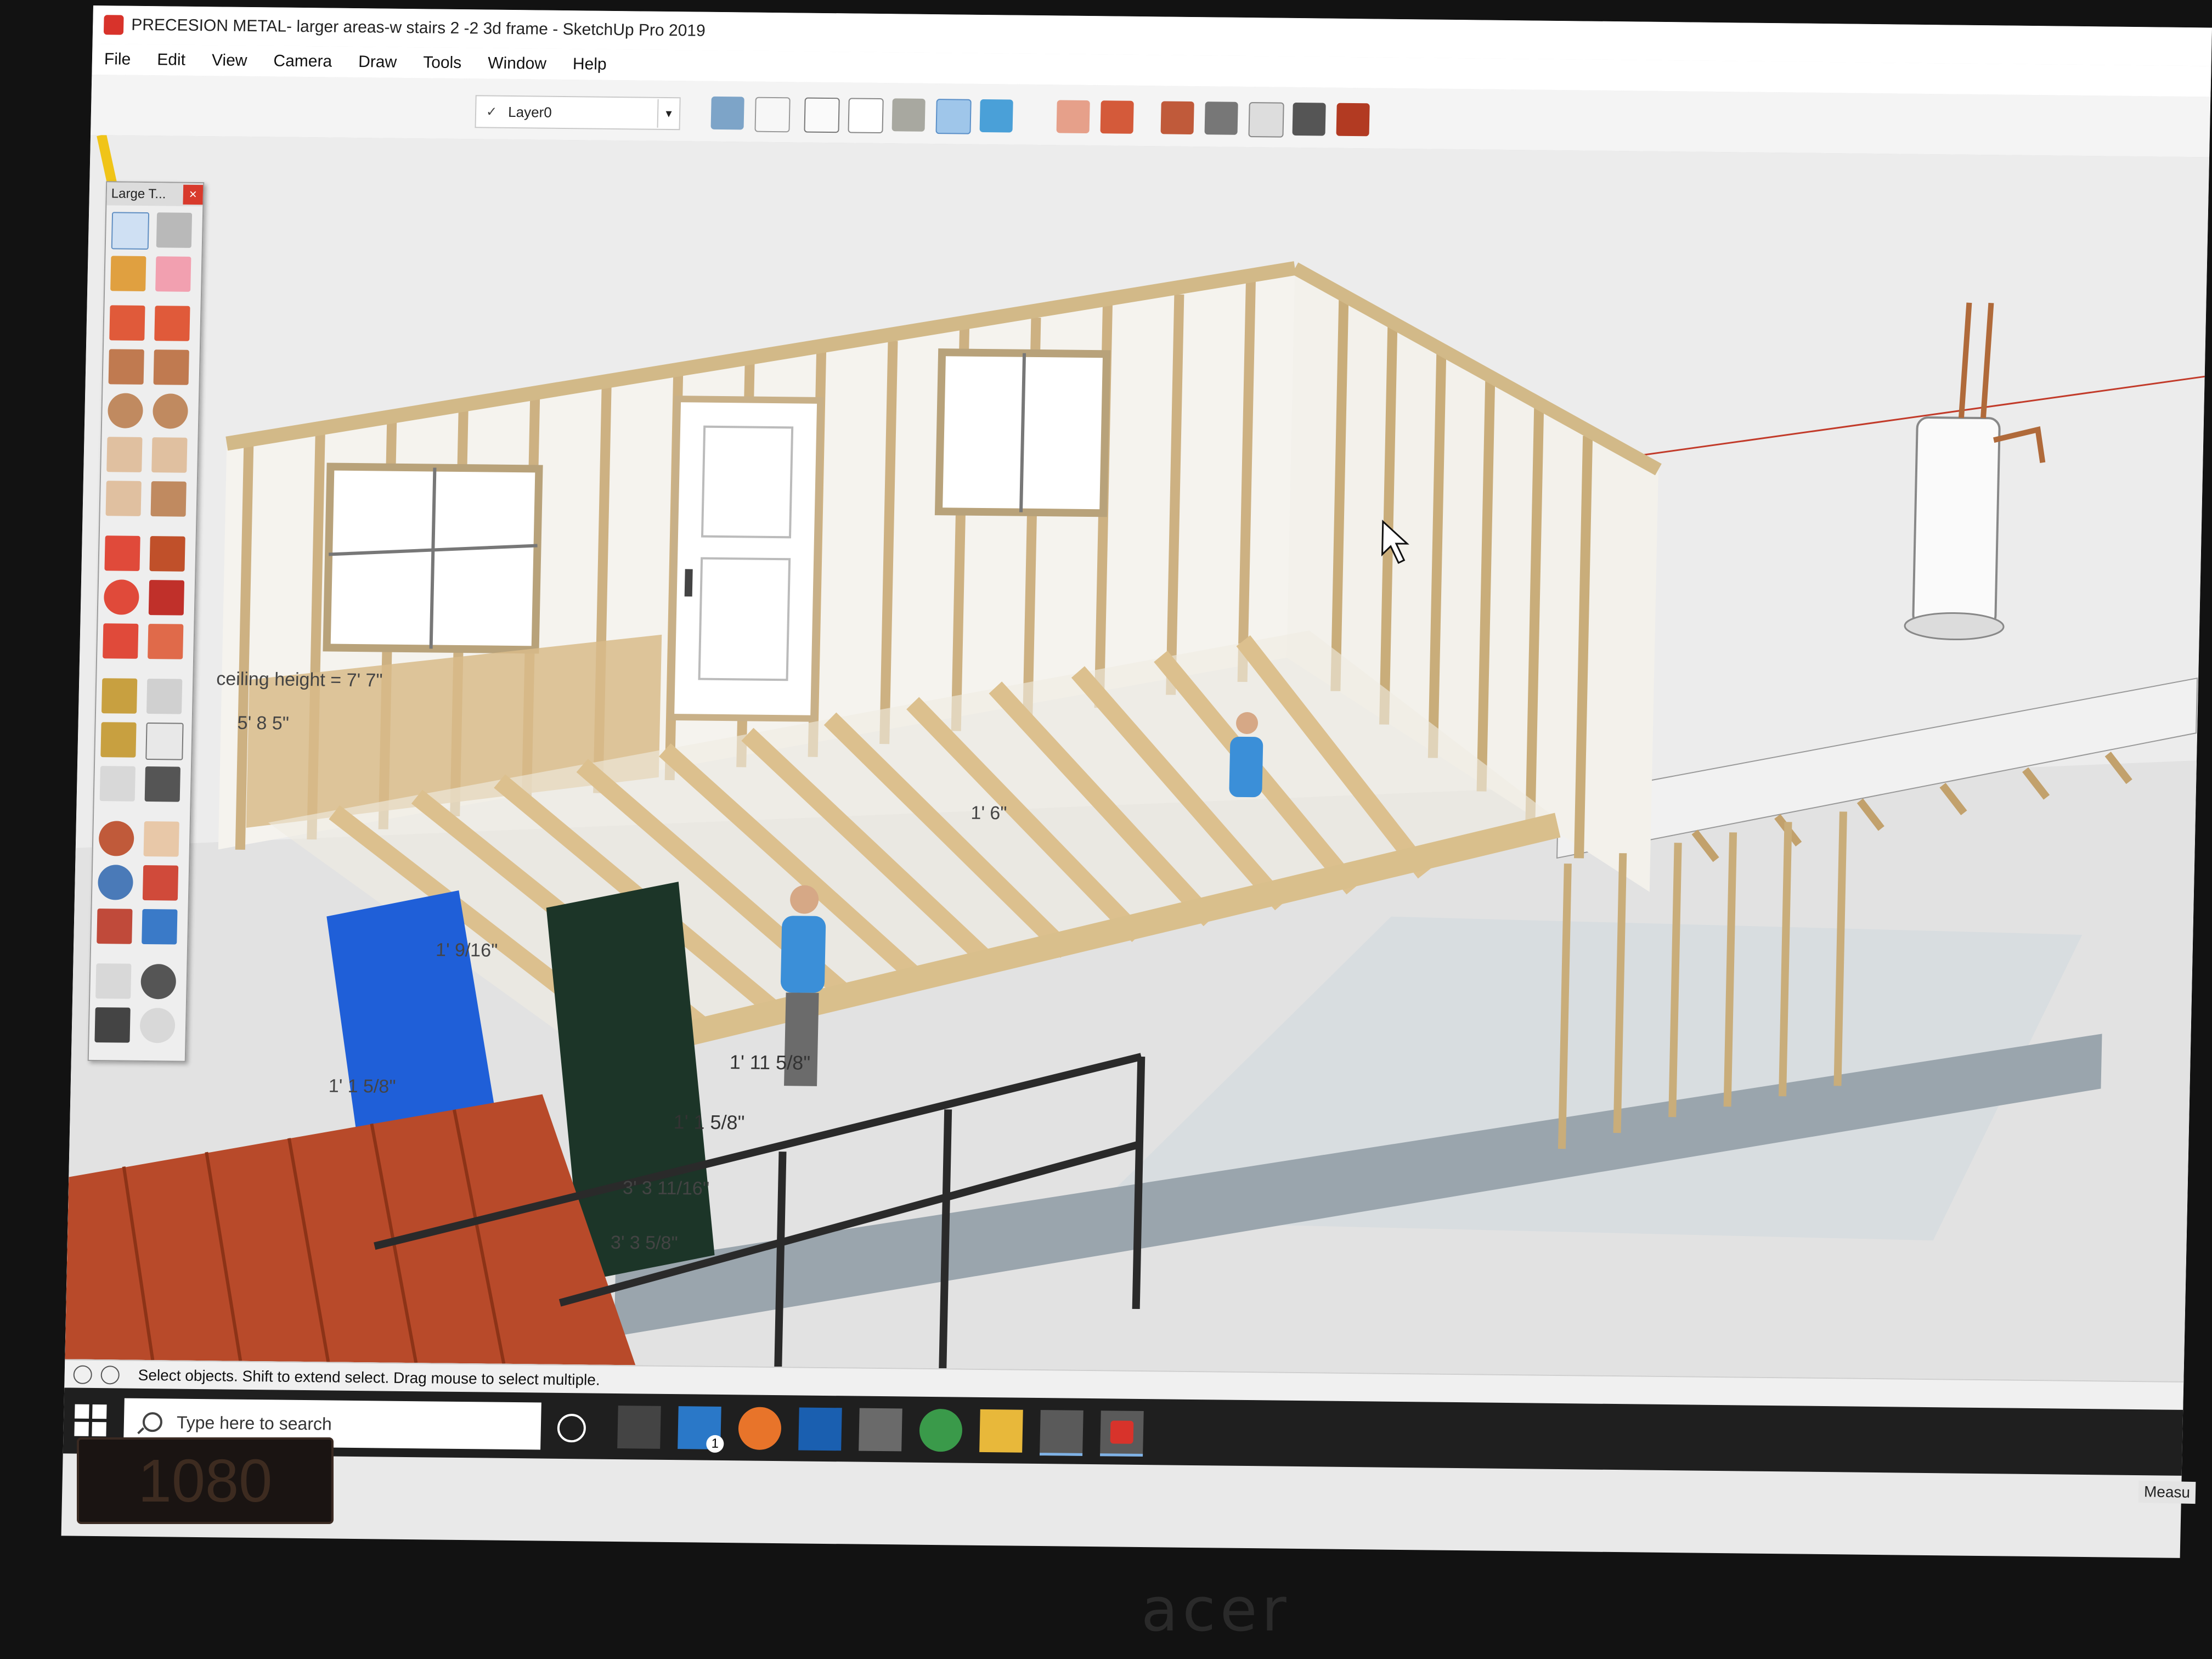 This screenshot has height=1659, width=2212. What do you see at coordinates (572, 1428) in the screenshot?
I see `cortana-icon` at bounding box center [572, 1428].